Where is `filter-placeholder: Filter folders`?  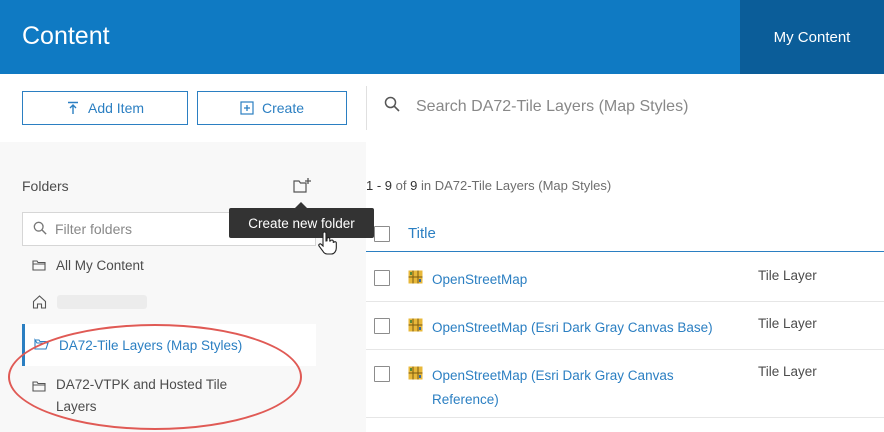 filter-placeholder: Filter folders is located at coordinates (94, 229).